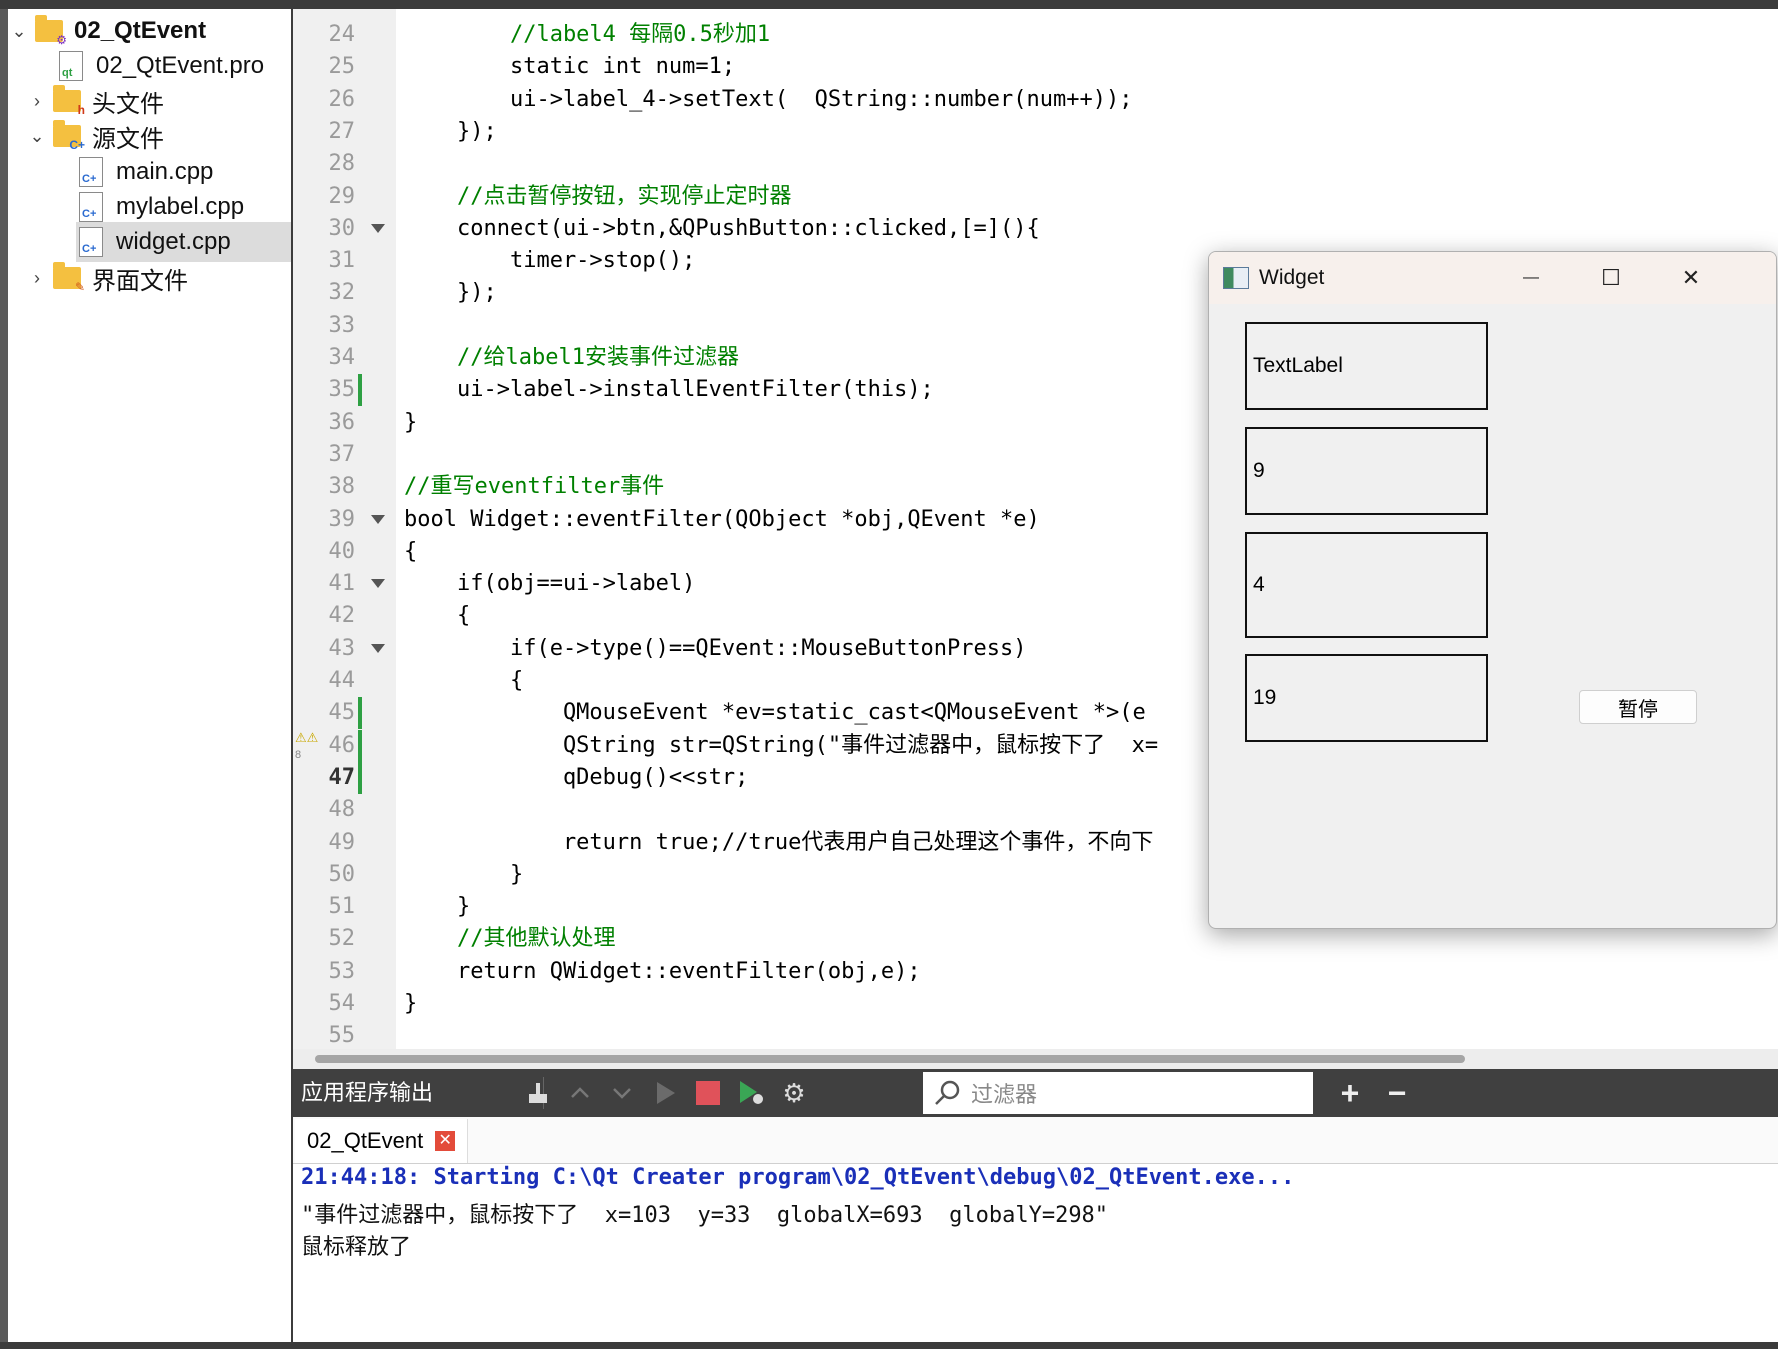 The height and width of the screenshot is (1349, 1778). I want to click on code-text: if(e->type()==QEvent::MouseButtonPress), so click(715, 648).